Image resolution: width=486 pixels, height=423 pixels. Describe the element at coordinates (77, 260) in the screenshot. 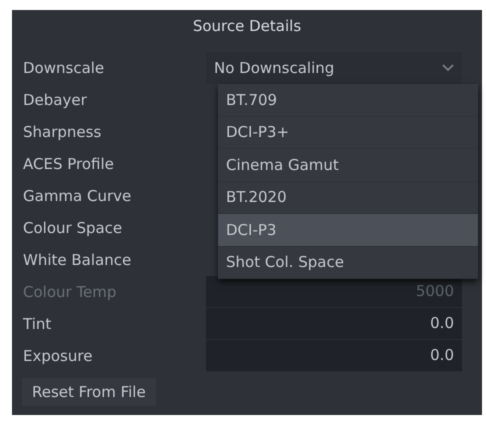

I see `field-label: White Balance` at that location.